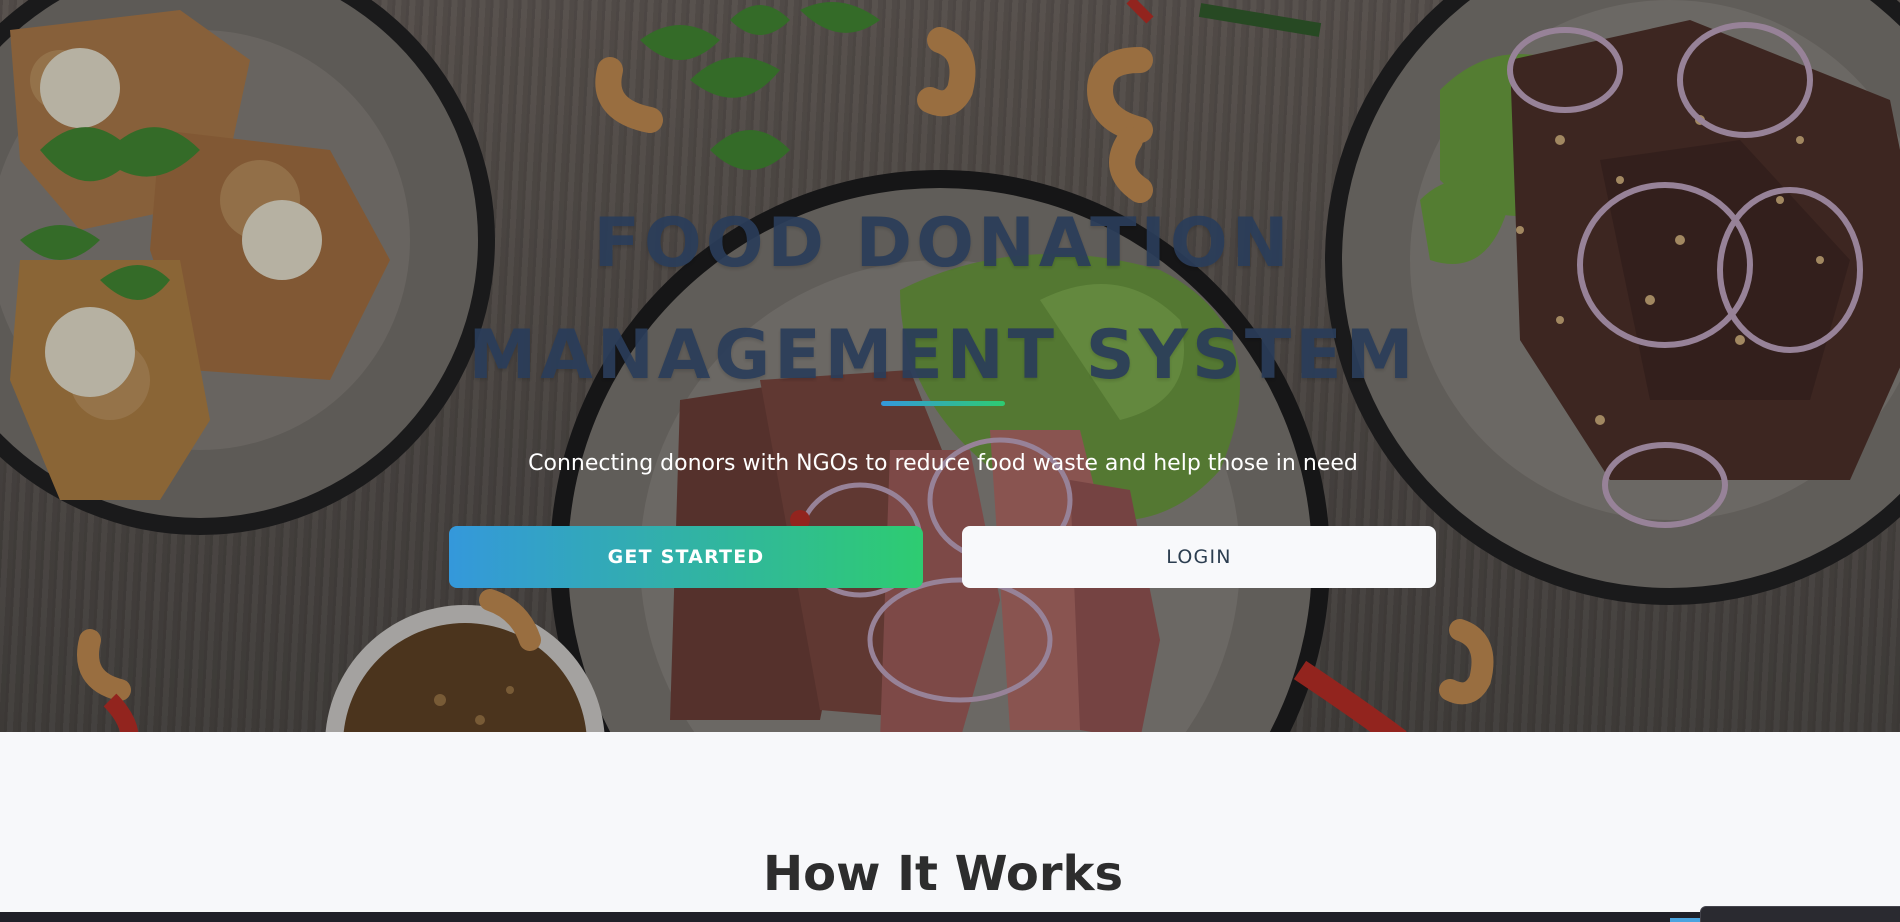 The width and height of the screenshot is (1900, 922). What do you see at coordinates (943, 355) in the screenshot?
I see `hero-title-line2: MANAGEMENT SYSTEM` at bounding box center [943, 355].